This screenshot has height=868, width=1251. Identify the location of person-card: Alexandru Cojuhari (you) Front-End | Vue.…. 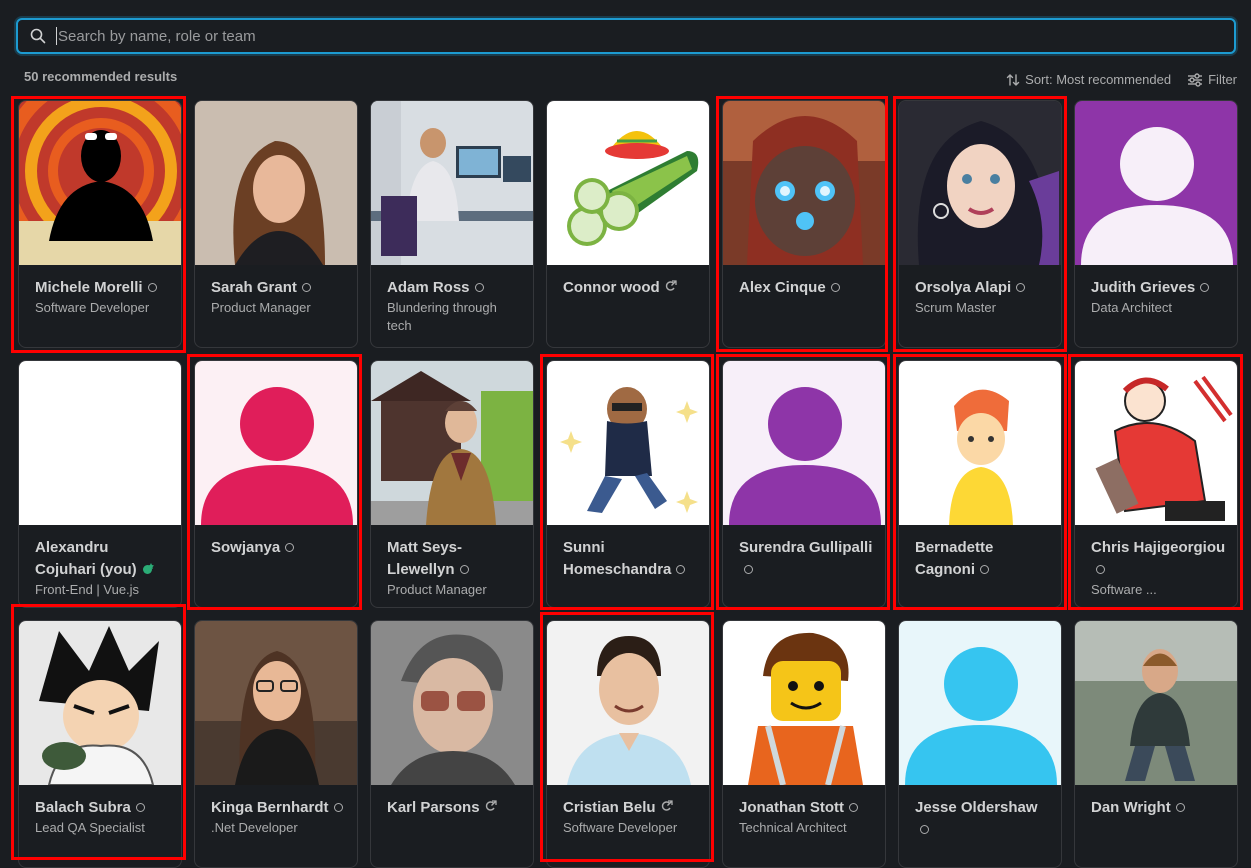
(100, 484).